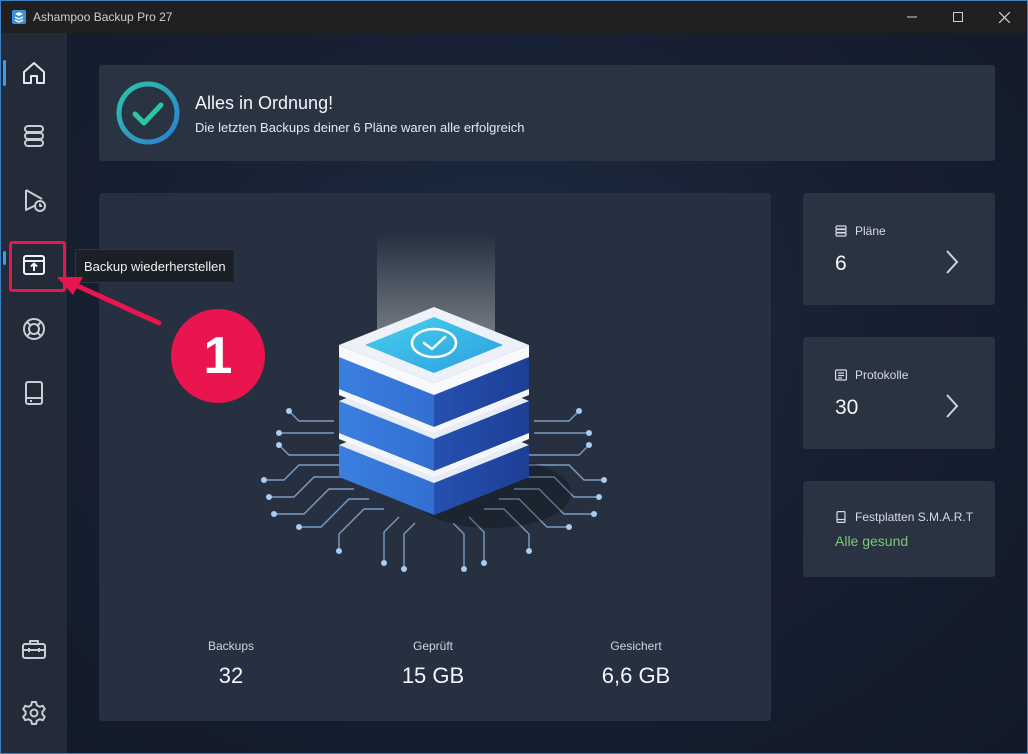  I want to click on home-icon, so click(34, 73).